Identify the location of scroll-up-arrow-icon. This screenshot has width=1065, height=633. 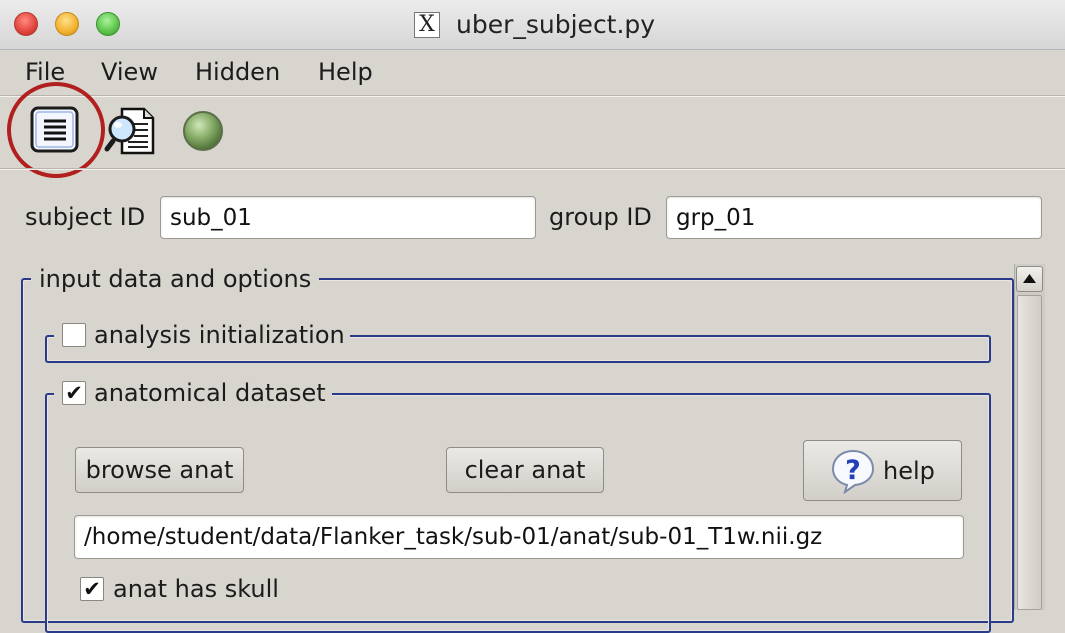
(1029, 278).